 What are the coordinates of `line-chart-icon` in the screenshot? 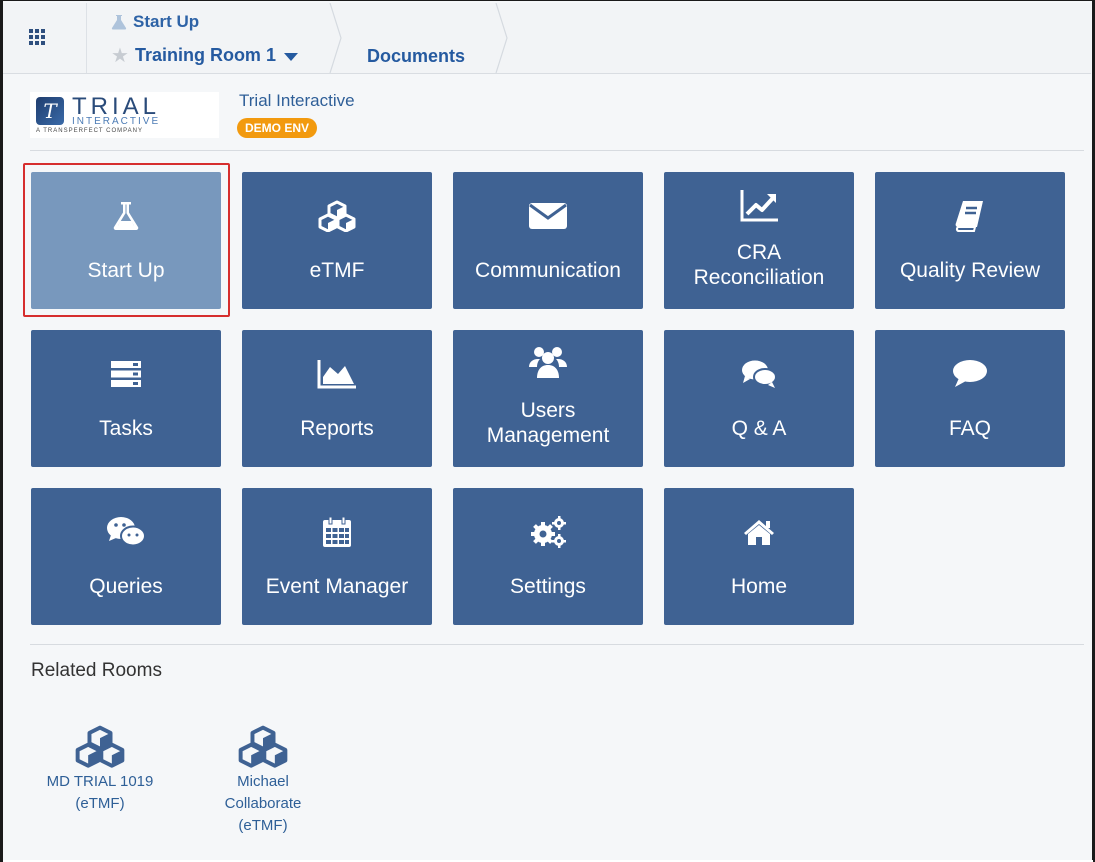 It's located at (759, 206).